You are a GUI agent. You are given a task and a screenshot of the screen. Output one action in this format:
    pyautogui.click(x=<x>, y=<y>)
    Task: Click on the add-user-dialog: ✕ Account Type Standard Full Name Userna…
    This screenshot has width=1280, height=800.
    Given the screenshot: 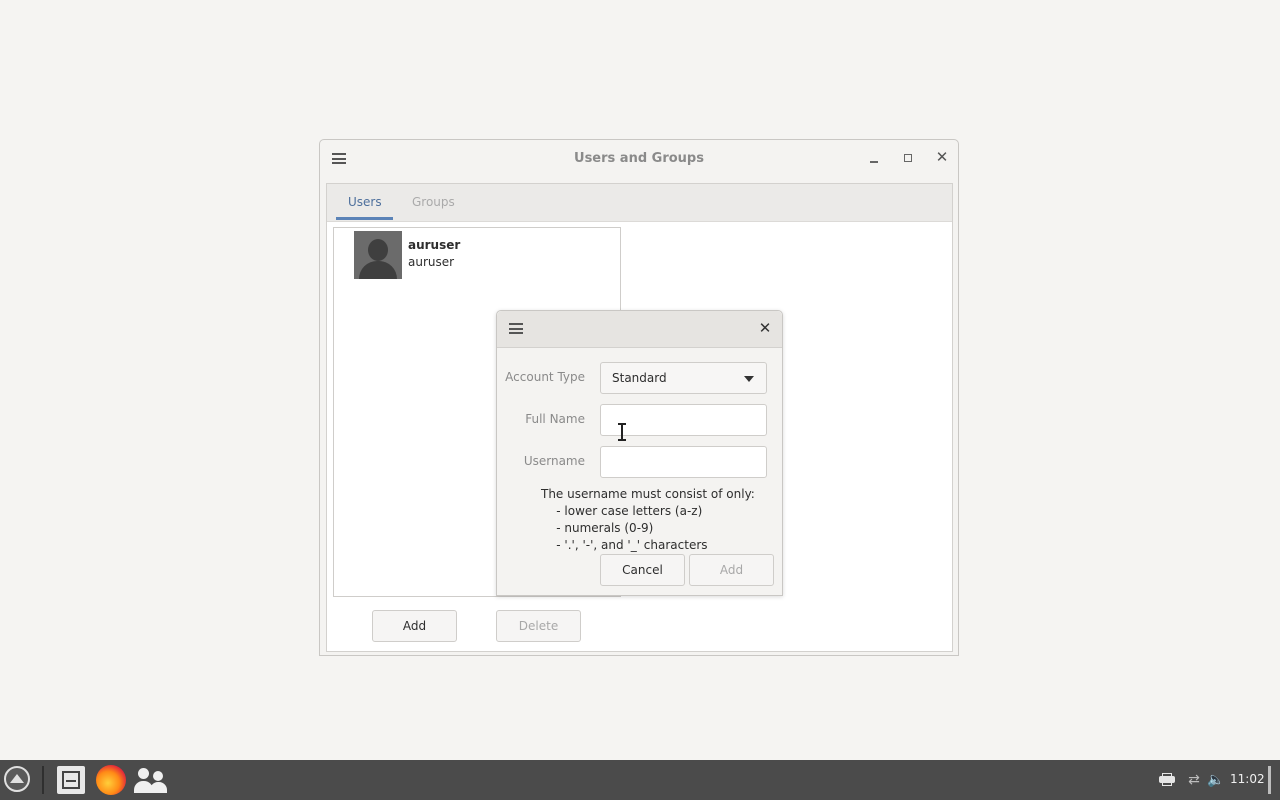 What is the action you would take?
    pyautogui.click(x=639, y=453)
    